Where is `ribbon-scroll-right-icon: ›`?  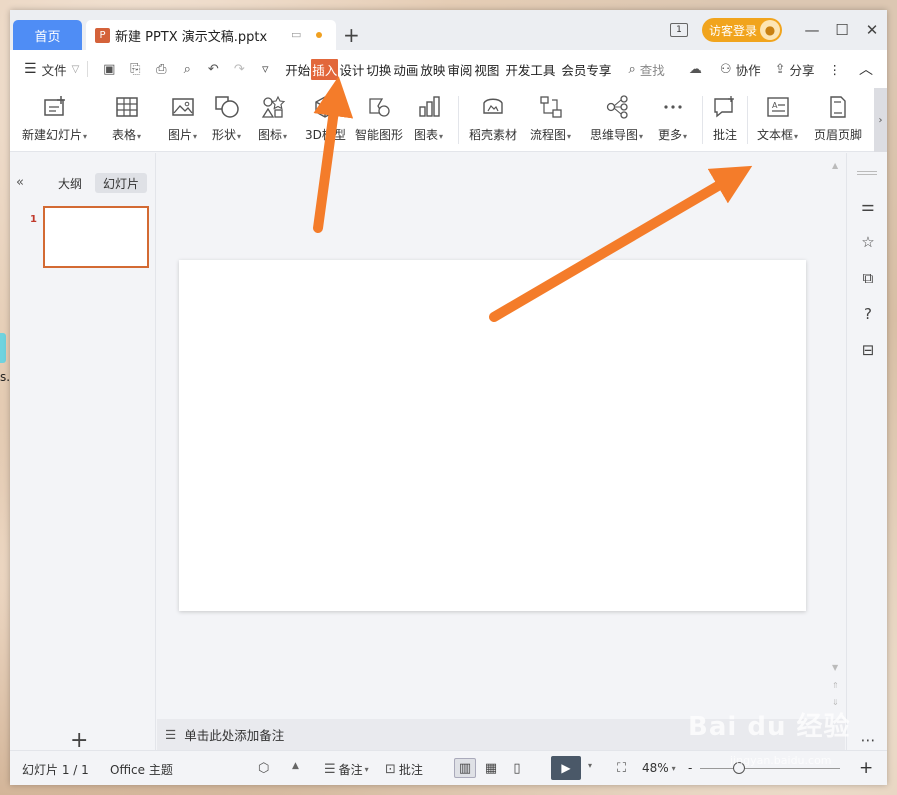 ribbon-scroll-right-icon: › is located at coordinates (880, 120).